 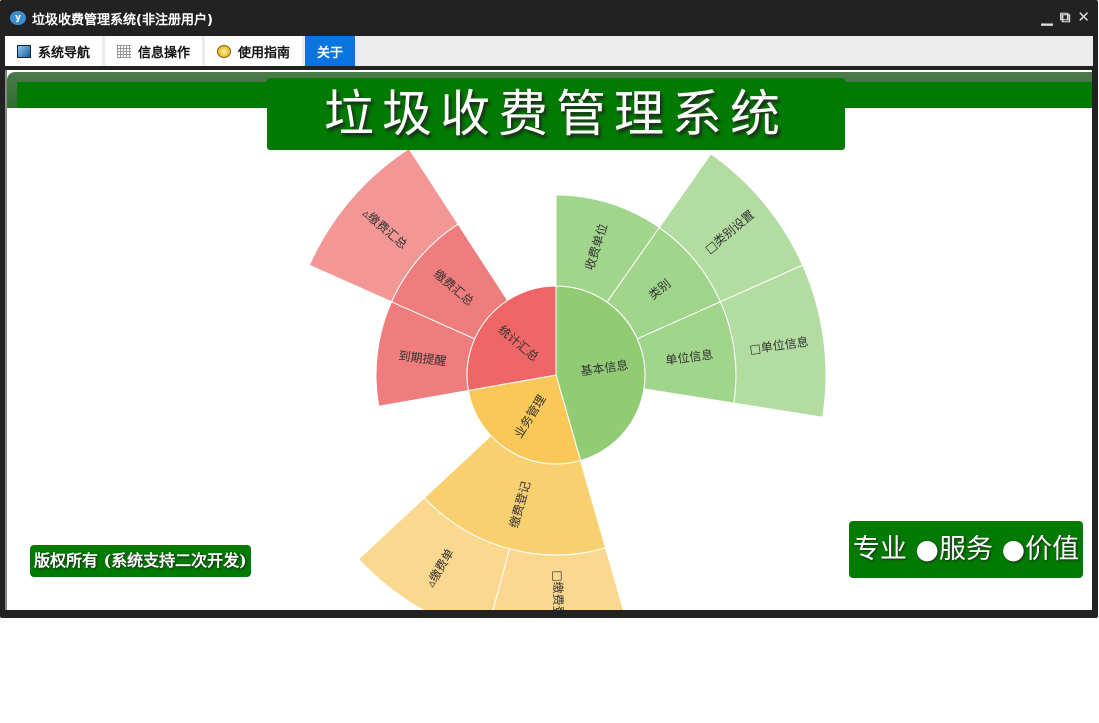 I want to click on grid-icon, so click(x=124, y=51).